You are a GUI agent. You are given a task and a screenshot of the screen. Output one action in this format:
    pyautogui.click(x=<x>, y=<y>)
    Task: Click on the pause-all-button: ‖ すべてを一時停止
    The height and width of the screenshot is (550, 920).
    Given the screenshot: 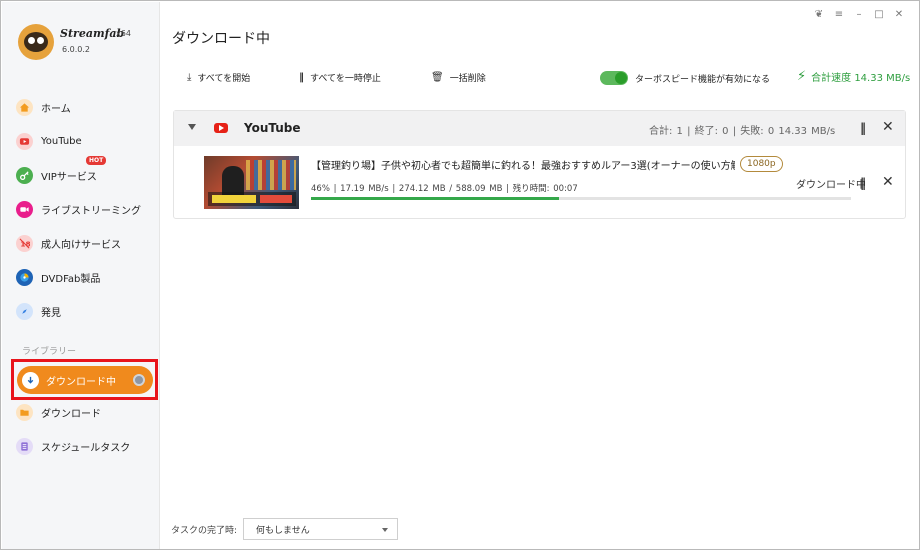 What is the action you would take?
    pyautogui.click(x=340, y=77)
    